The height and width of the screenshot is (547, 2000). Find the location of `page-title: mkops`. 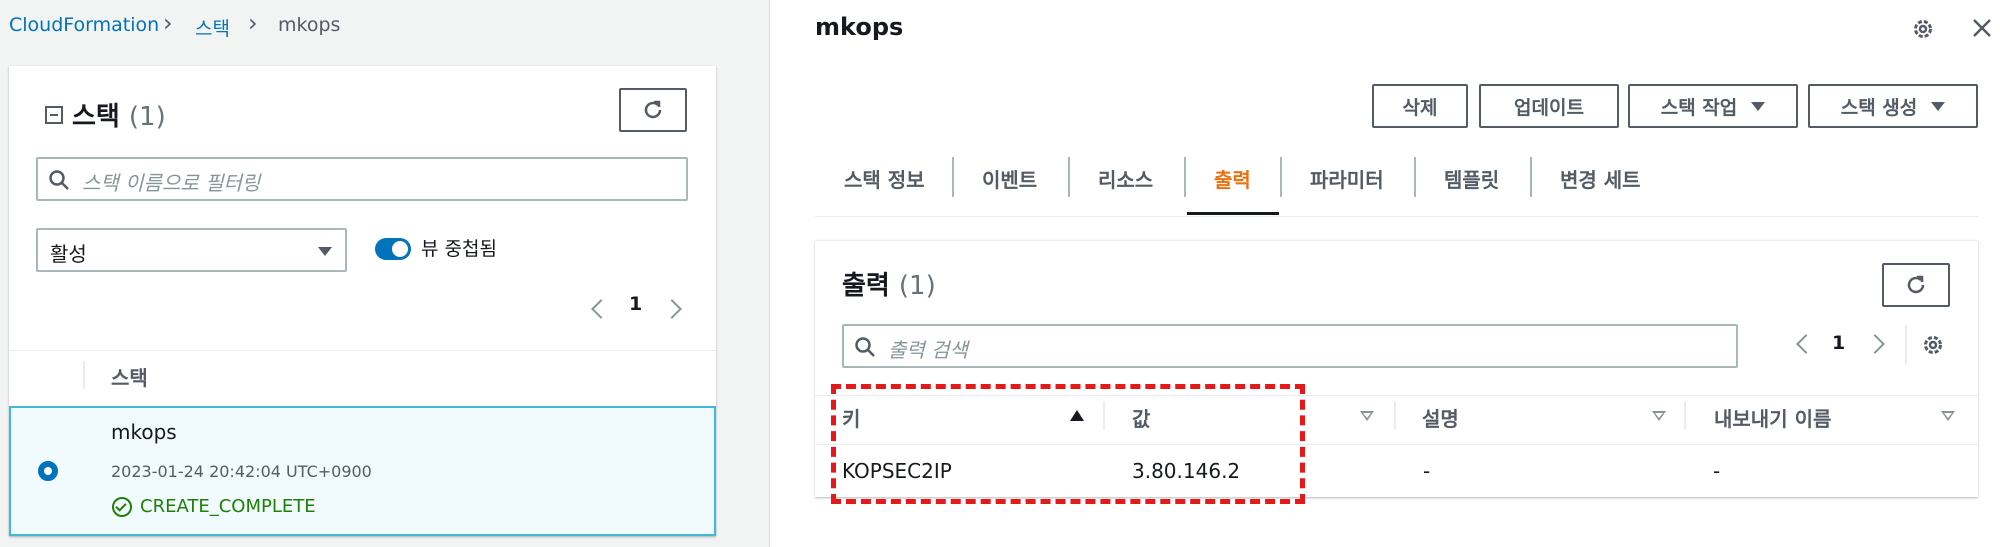

page-title: mkops is located at coordinates (859, 27).